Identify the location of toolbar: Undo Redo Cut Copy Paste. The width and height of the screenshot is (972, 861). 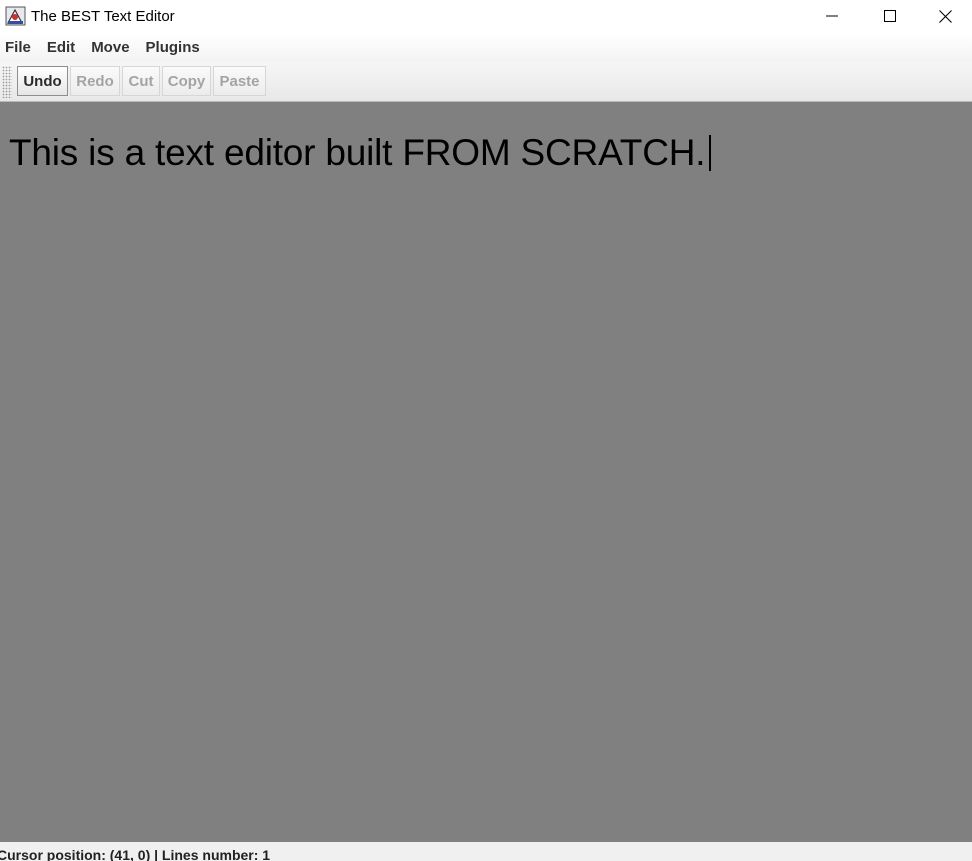
(486, 82).